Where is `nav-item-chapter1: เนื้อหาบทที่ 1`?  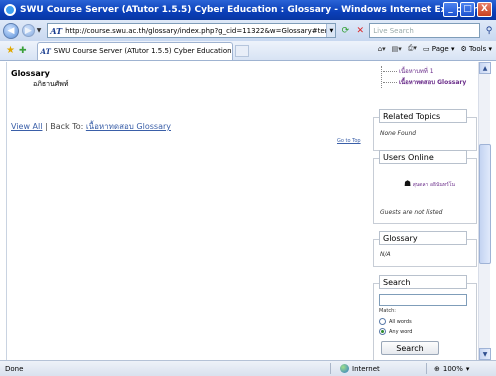
nav-item-chapter1: เนื้อหาบทที่ 1 is located at coordinates (408, 71).